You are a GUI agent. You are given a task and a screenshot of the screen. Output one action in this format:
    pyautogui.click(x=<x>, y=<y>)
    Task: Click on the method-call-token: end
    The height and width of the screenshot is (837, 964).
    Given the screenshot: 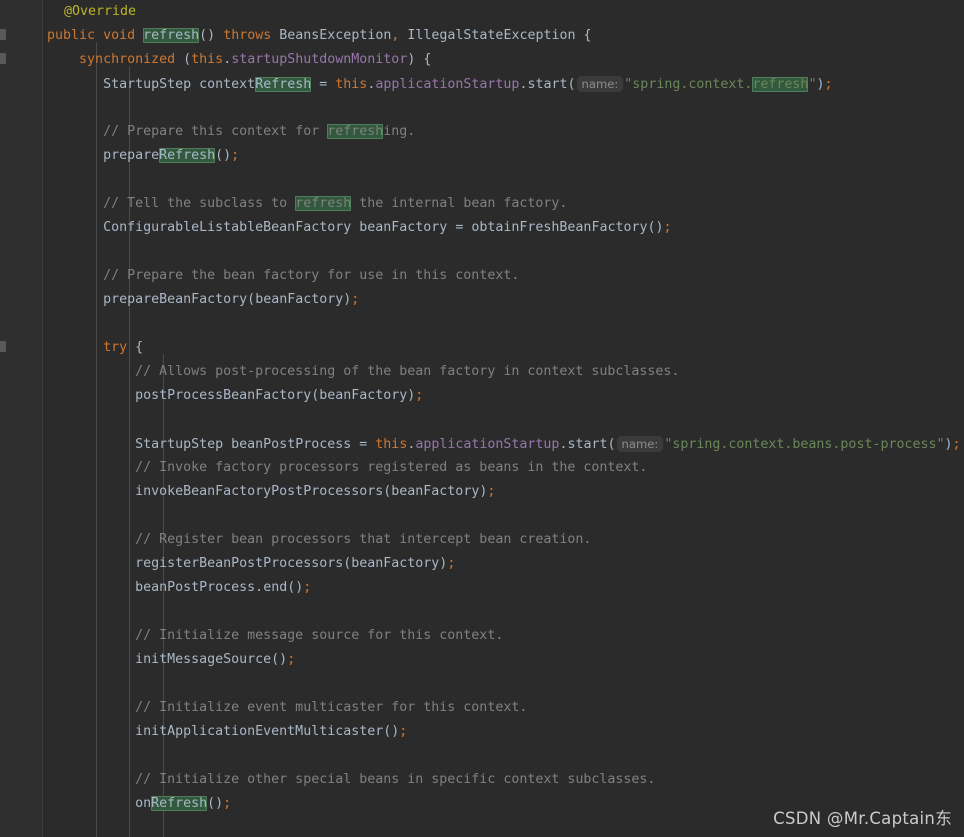 What is the action you would take?
    pyautogui.click(x=275, y=587)
    